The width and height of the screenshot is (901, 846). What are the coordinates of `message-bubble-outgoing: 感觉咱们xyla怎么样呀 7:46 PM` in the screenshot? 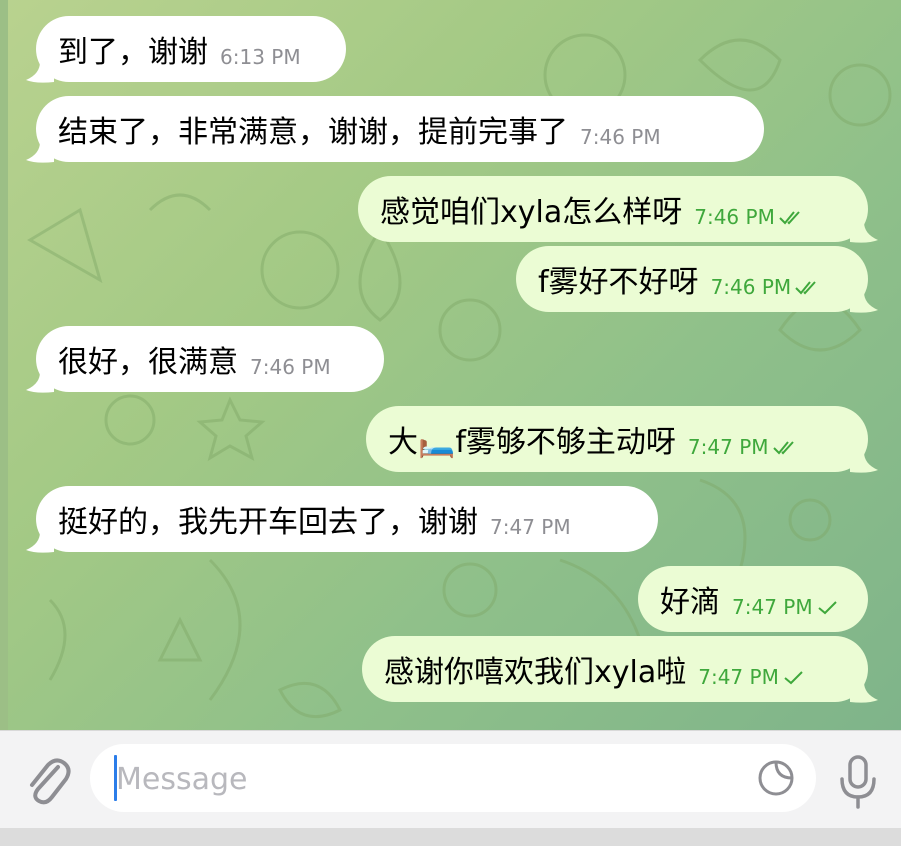 It's located at (613, 209).